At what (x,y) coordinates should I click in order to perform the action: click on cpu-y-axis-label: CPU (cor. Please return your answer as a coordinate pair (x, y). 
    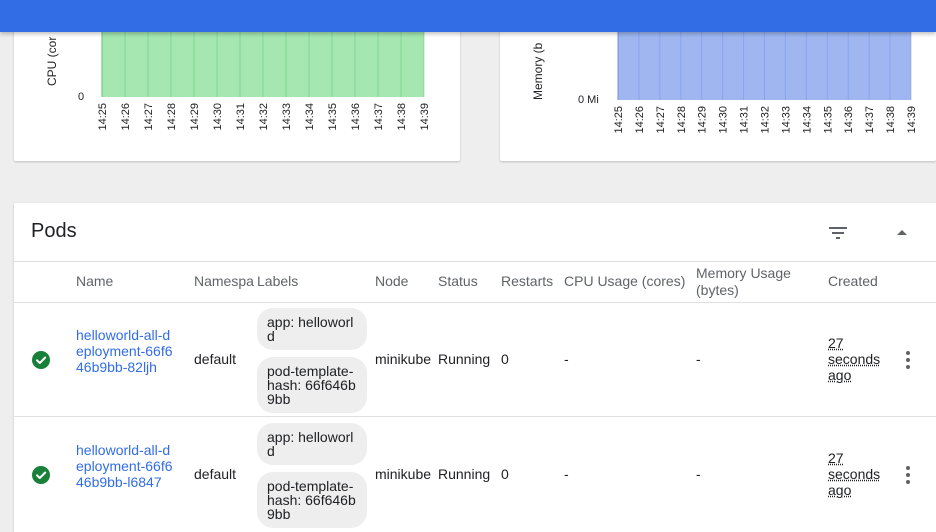
    Looking at the image, I should click on (52, 61).